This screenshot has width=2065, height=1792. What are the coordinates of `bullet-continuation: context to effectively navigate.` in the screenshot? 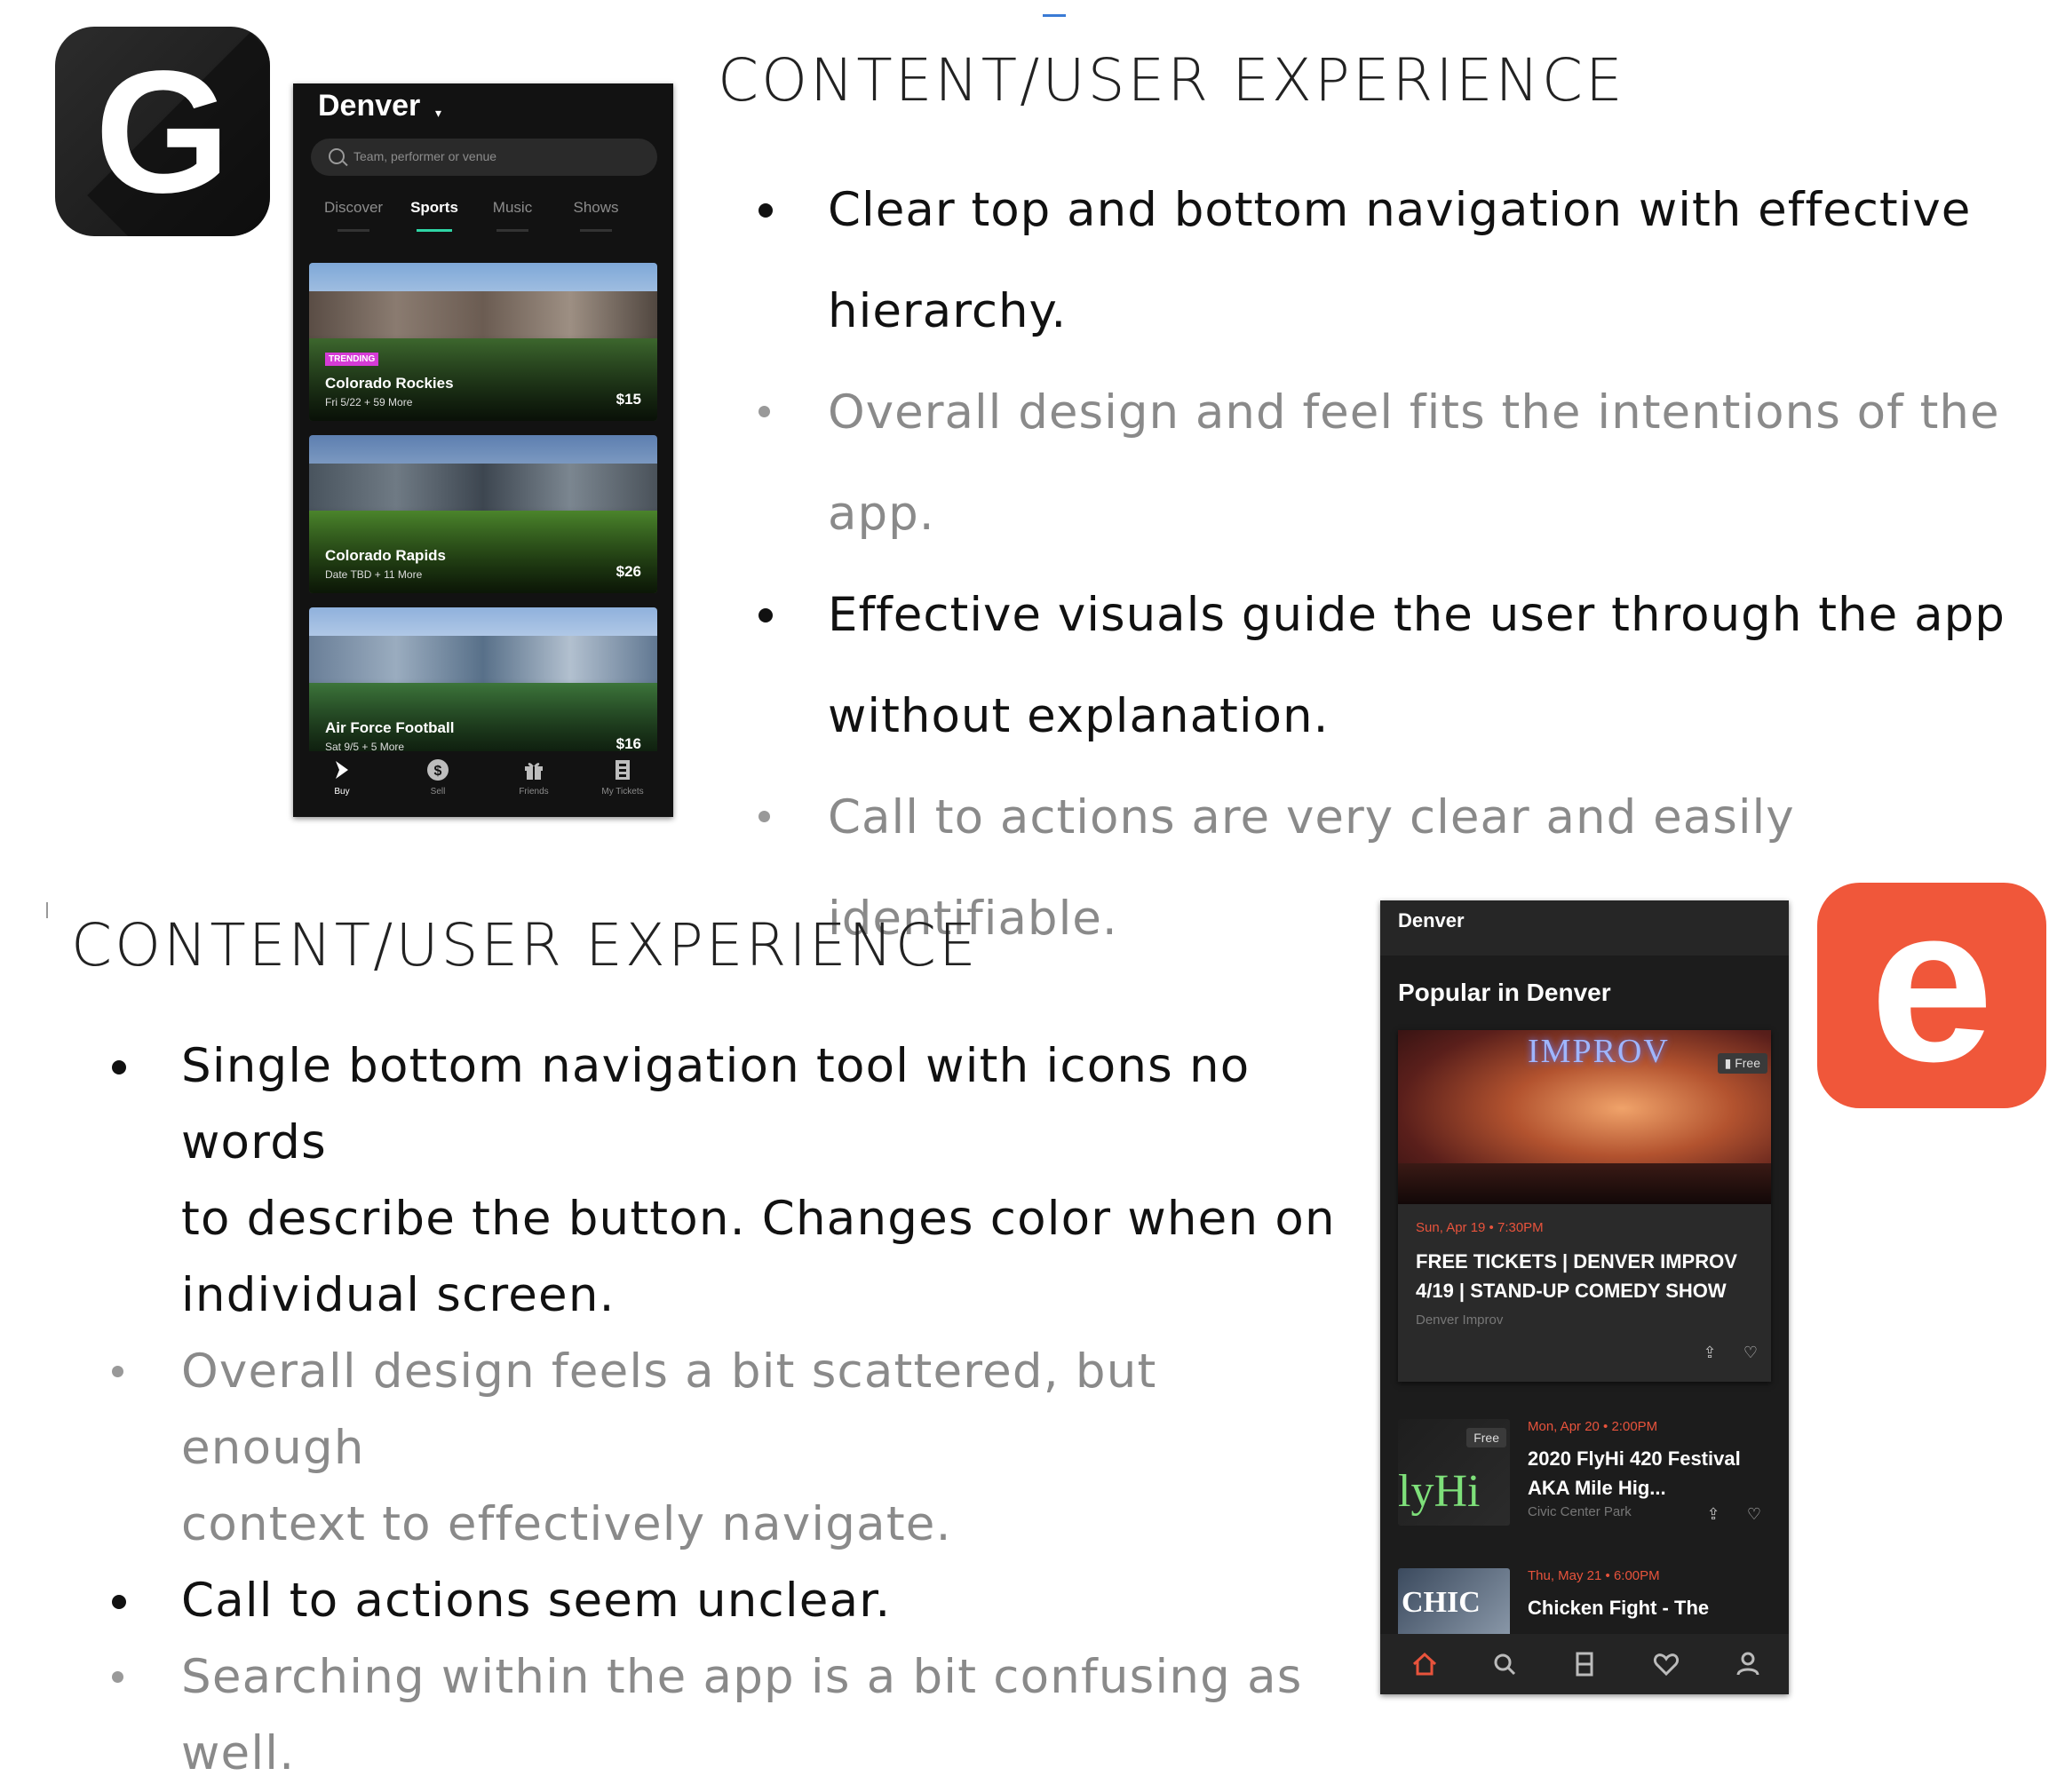 It's located at (566, 1524).